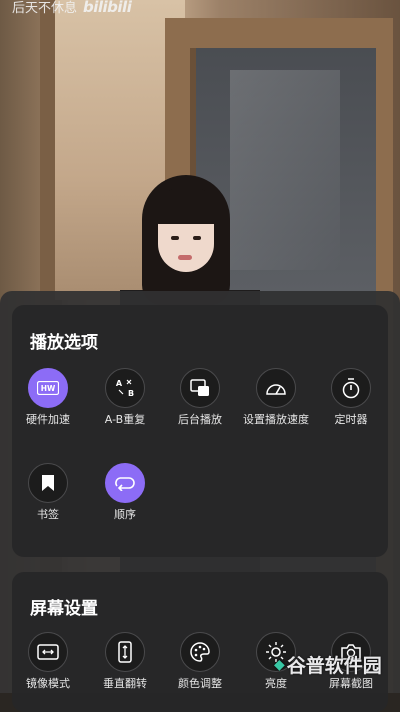 This screenshot has width=400, height=712. I want to click on timer-icon, so click(351, 388).